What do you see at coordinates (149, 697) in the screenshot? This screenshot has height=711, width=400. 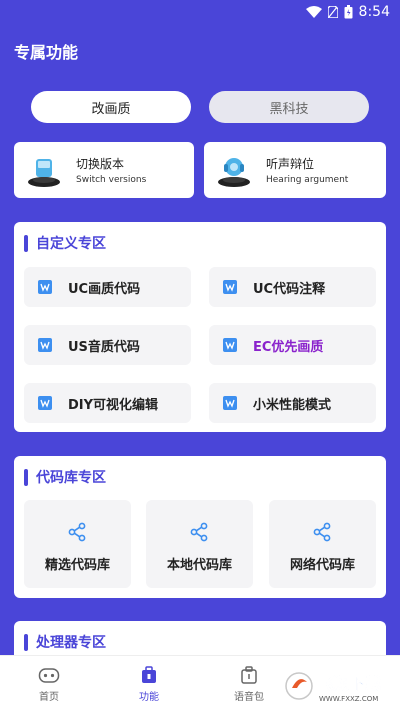 I see `nav-label: 功能` at bounding box center [149, 697].